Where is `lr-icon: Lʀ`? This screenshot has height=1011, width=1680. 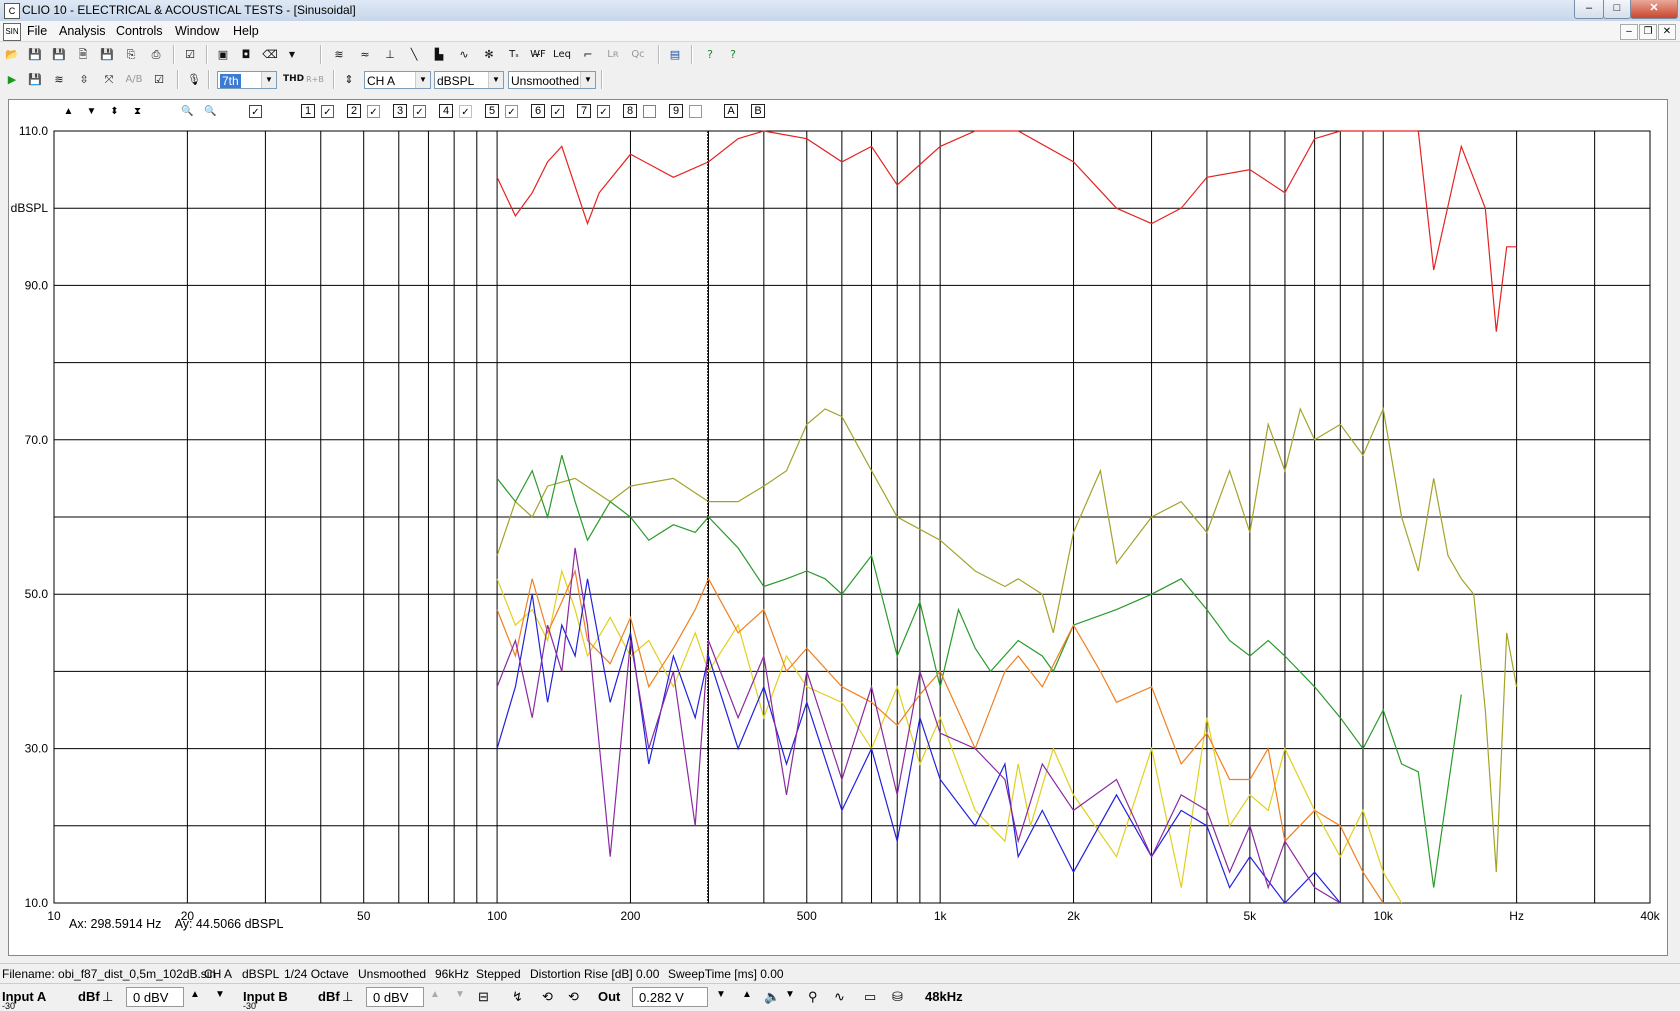 lr-icon: Lʀ is located at coordinates (613, 54).